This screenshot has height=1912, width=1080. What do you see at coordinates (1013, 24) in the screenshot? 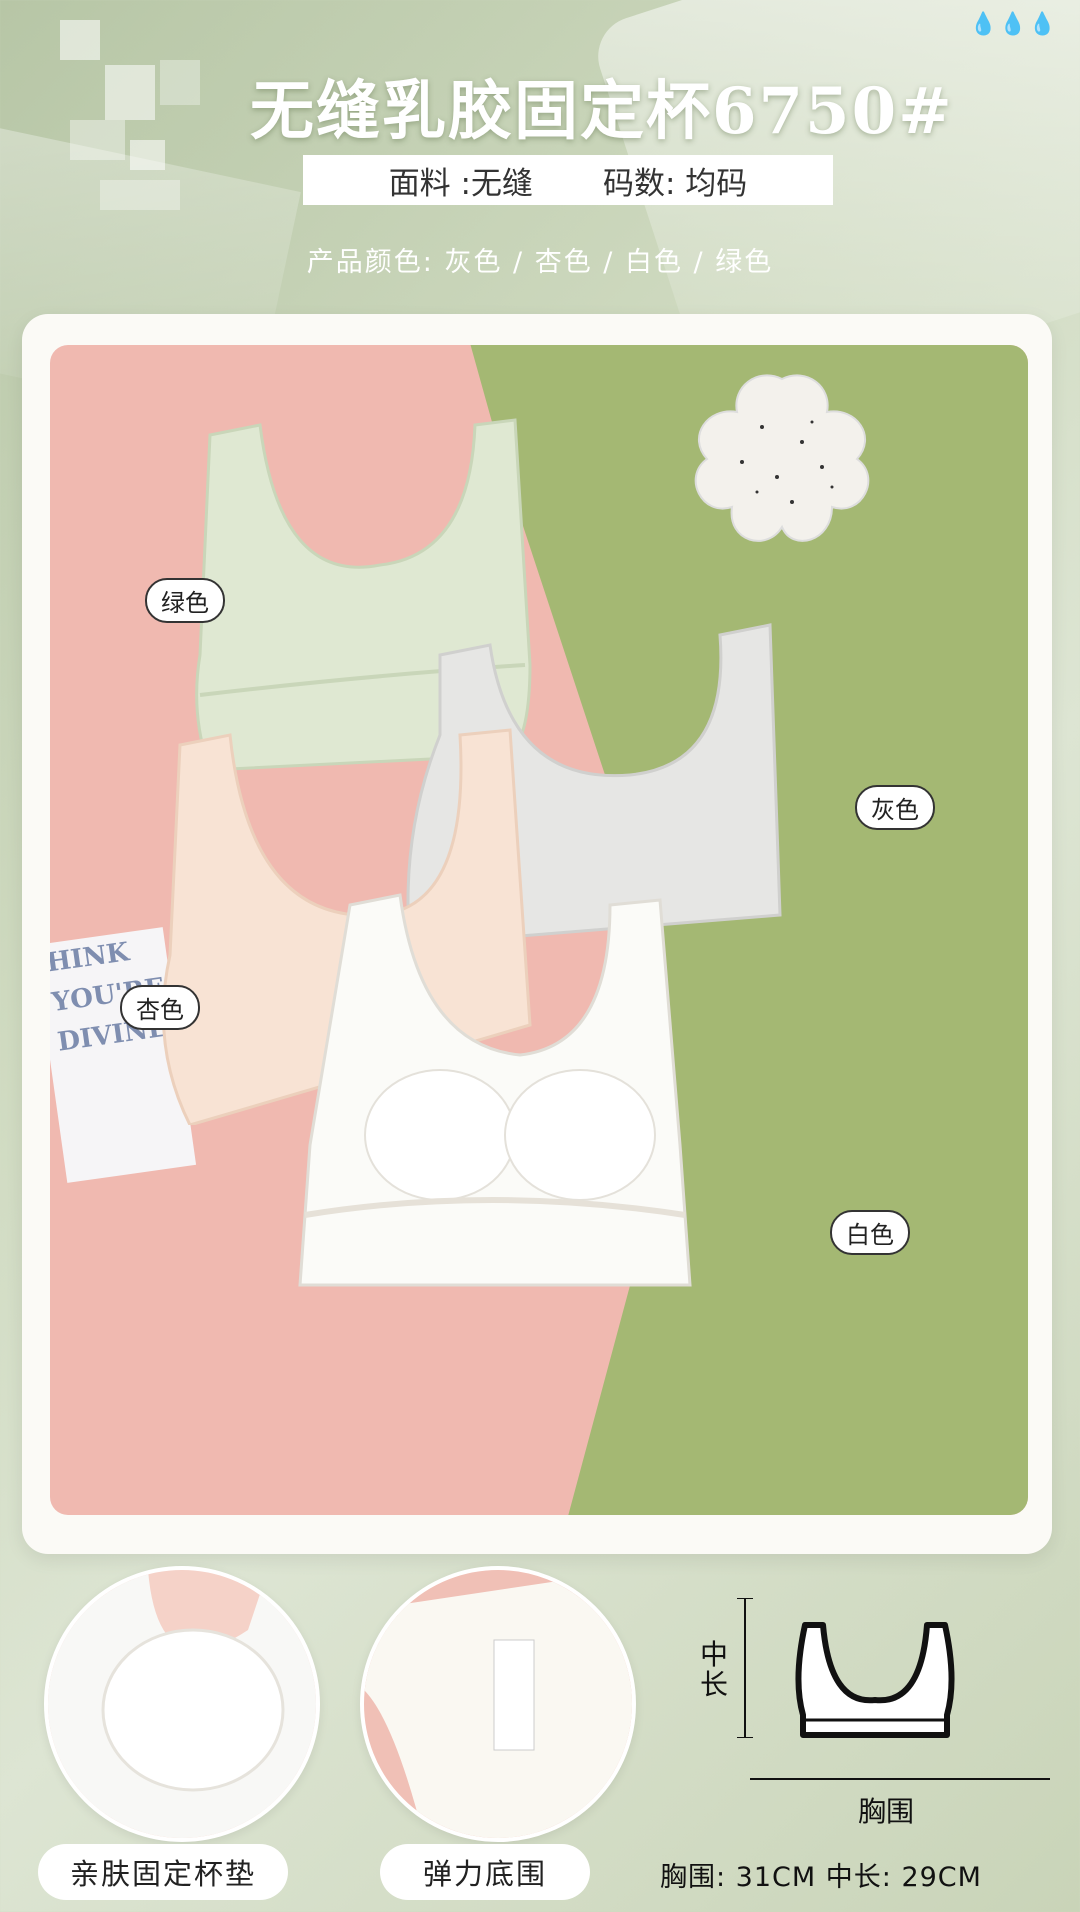
I see `water-drop-icons: 💧💧💧` at bounding box center [1013, 24].